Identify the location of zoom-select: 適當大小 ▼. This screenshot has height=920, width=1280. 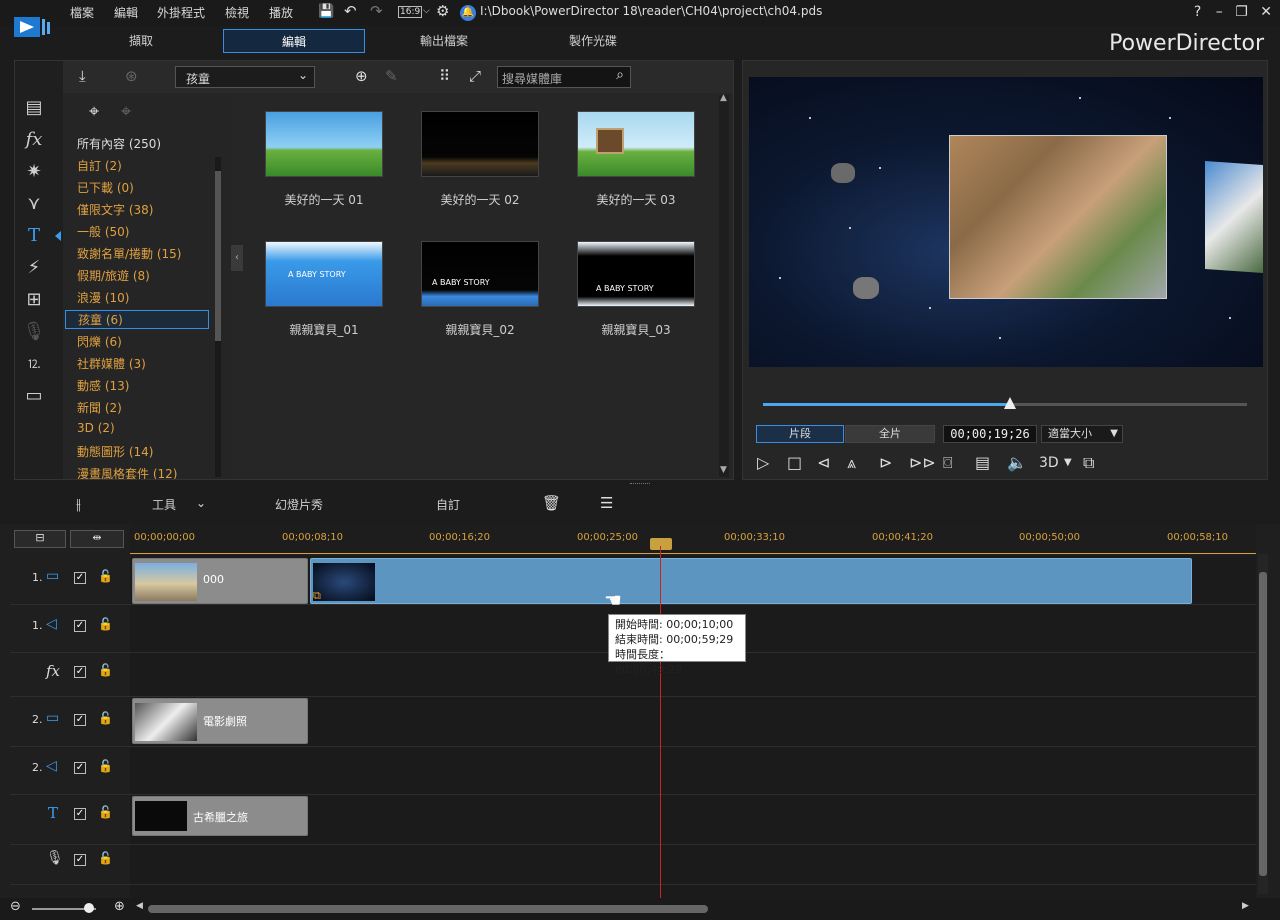
(1082, 434).